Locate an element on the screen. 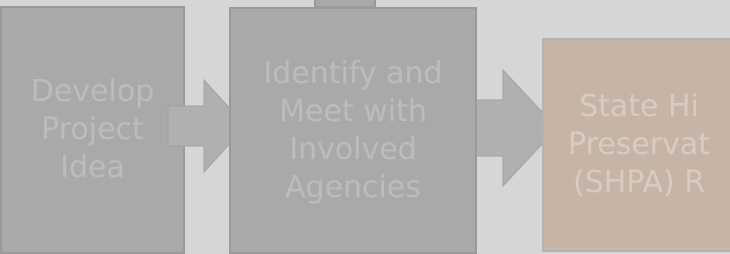  step-label: State Hi Preservat (SHPA) R is located at coordinates (639, 144).